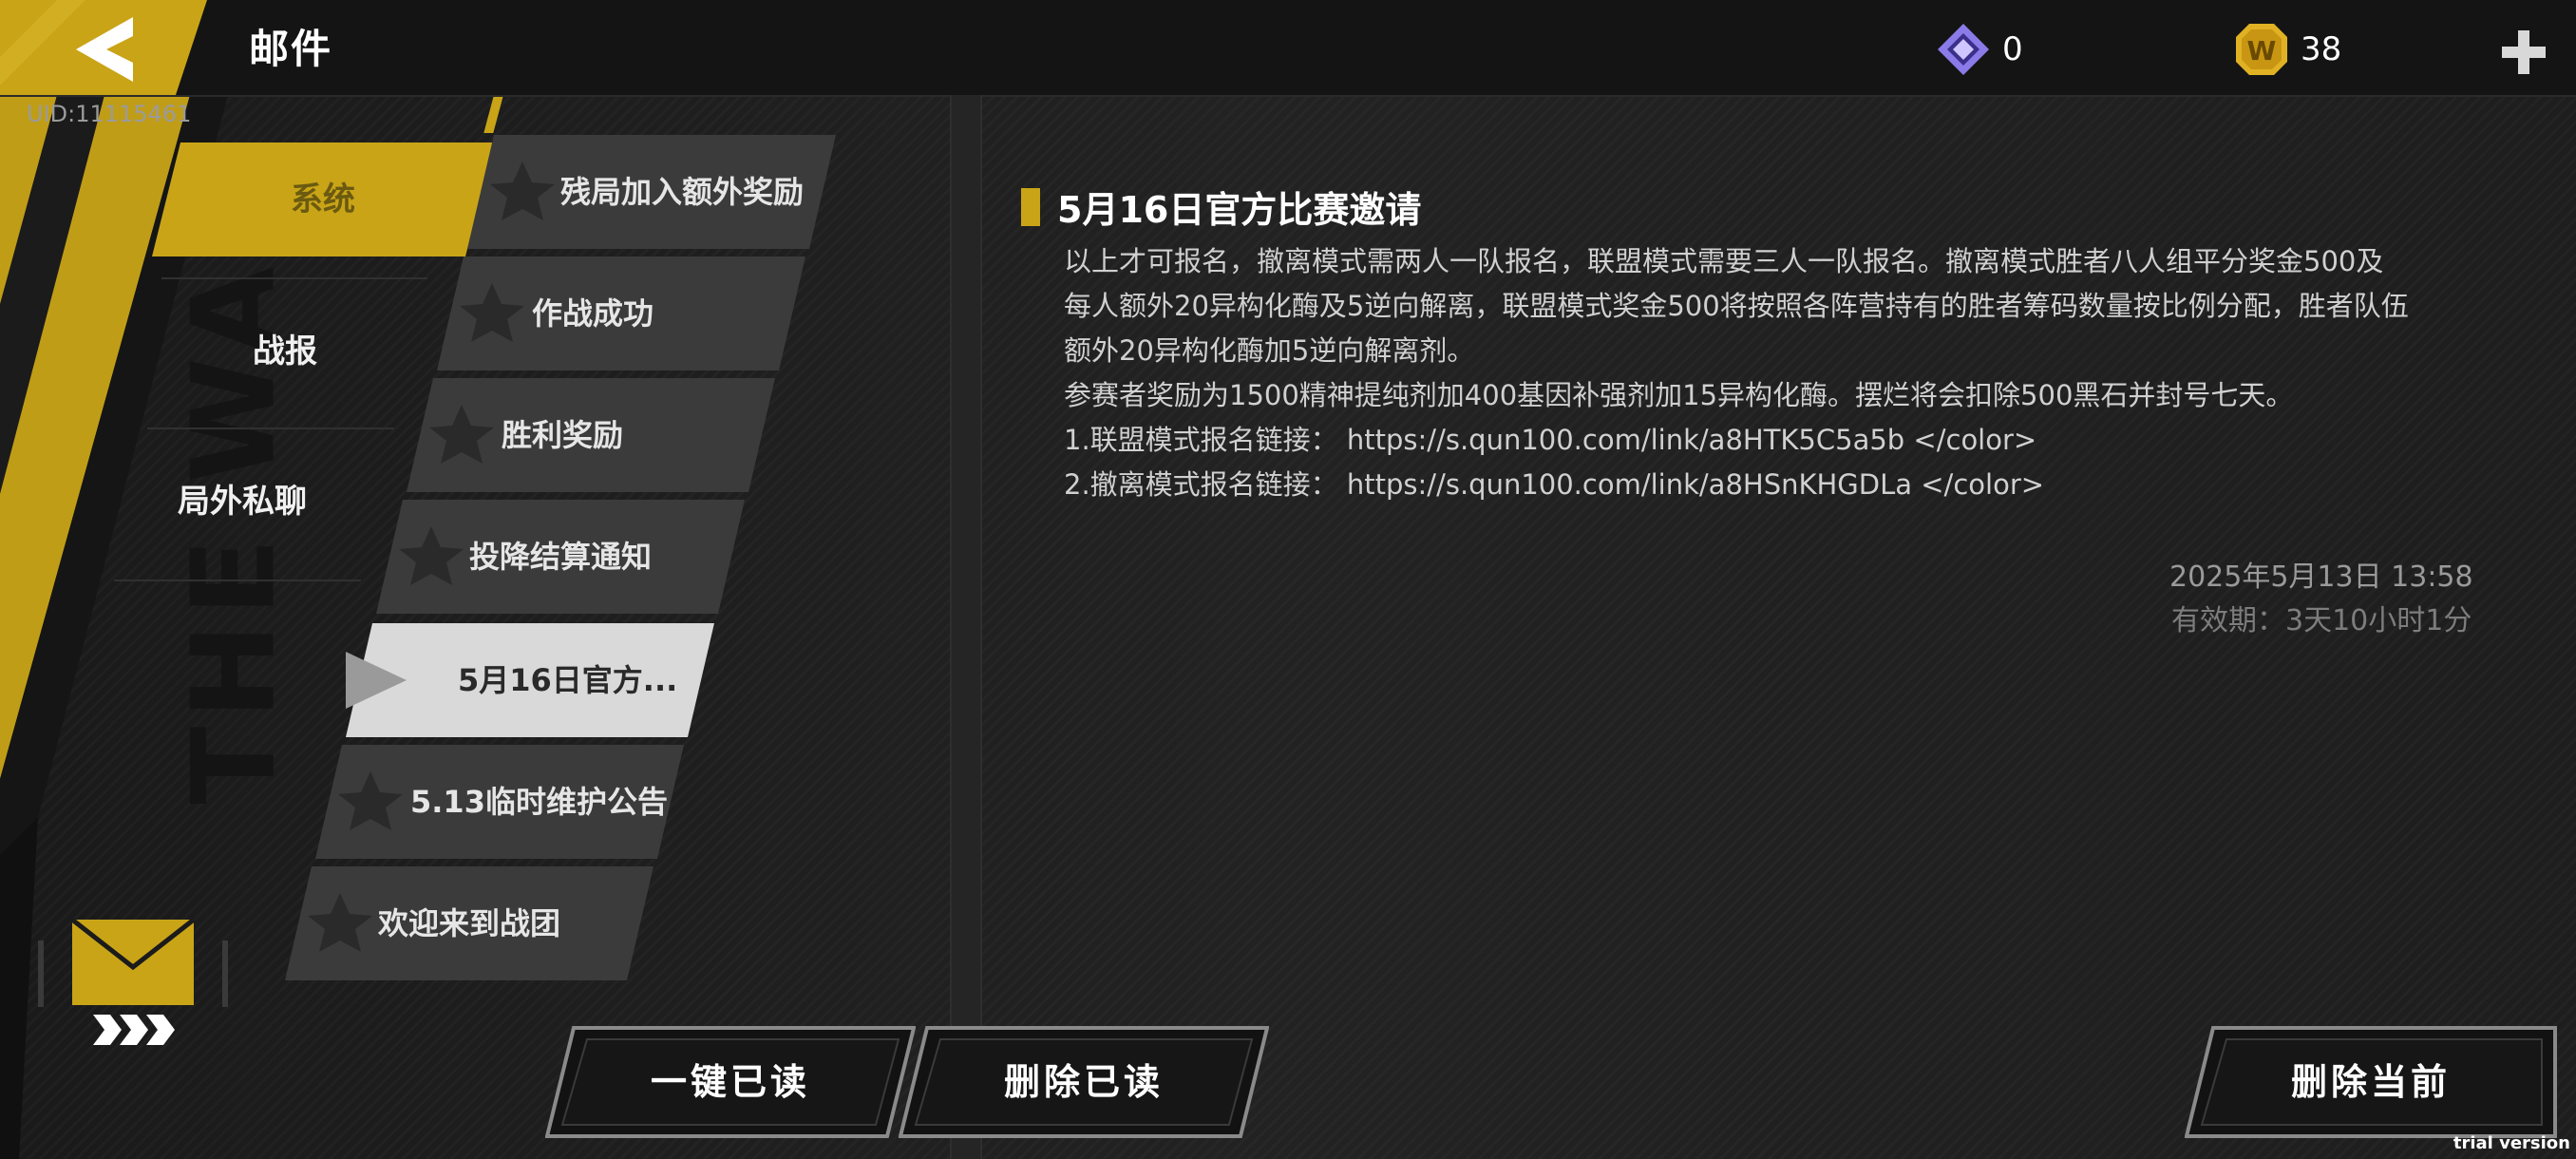 The image size is (2576, 1159). I want to click on gem-counter: 0, so click(1979, 49).